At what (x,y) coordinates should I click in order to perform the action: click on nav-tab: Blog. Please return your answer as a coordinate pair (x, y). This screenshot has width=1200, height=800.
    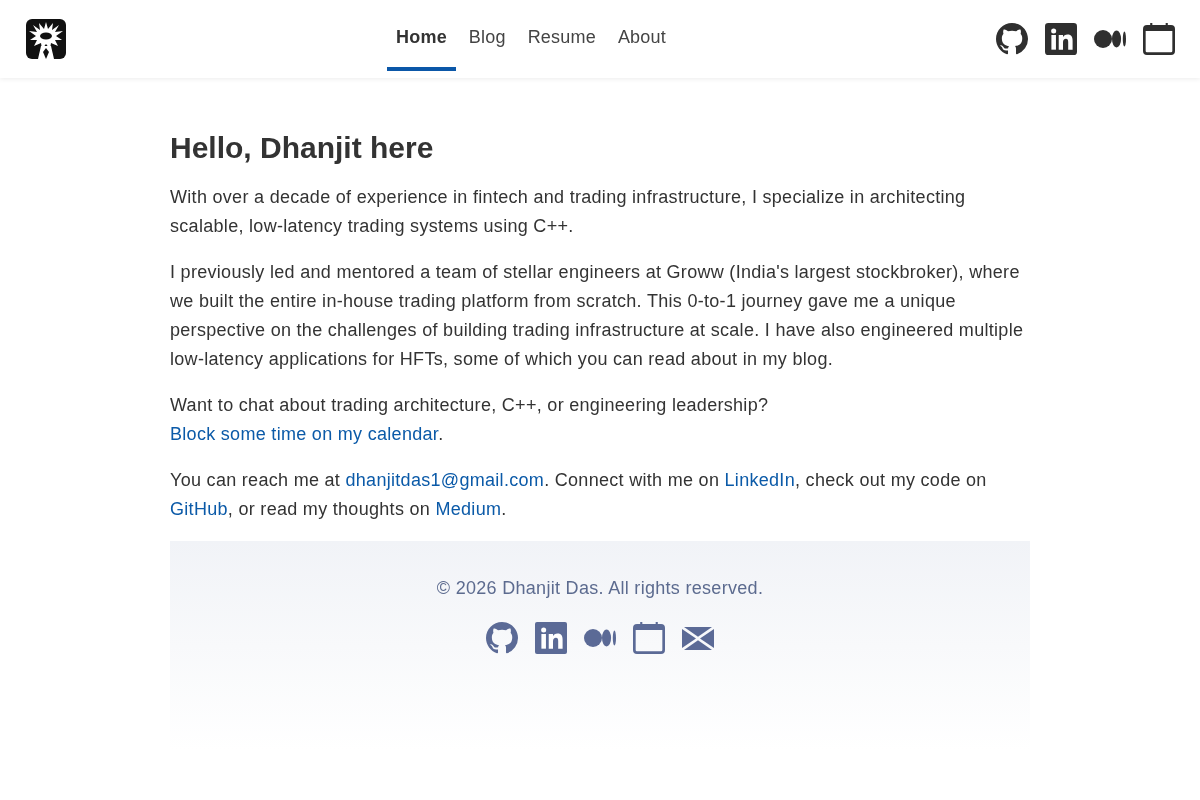
    Looking at the image, I should click on (487, 39).